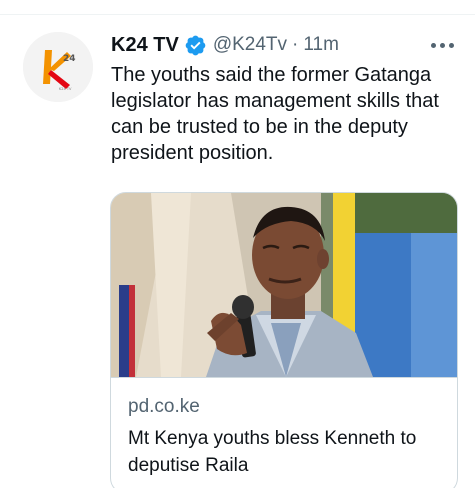  Describe the element at coordinates (443, 46) in the screenshot. I see `more-horizontal-icon` at that location.